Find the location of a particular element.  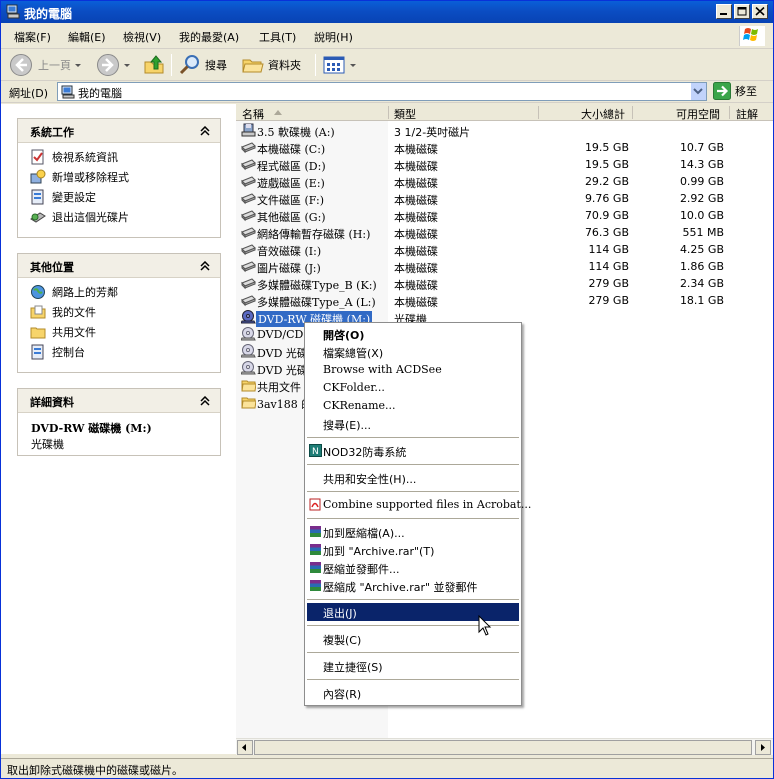

drive-row: 網絡傳輸暫存磁碟 (H:) 本機磁碟 76.3 GB 551 MB is located at coordinates (504, 232).